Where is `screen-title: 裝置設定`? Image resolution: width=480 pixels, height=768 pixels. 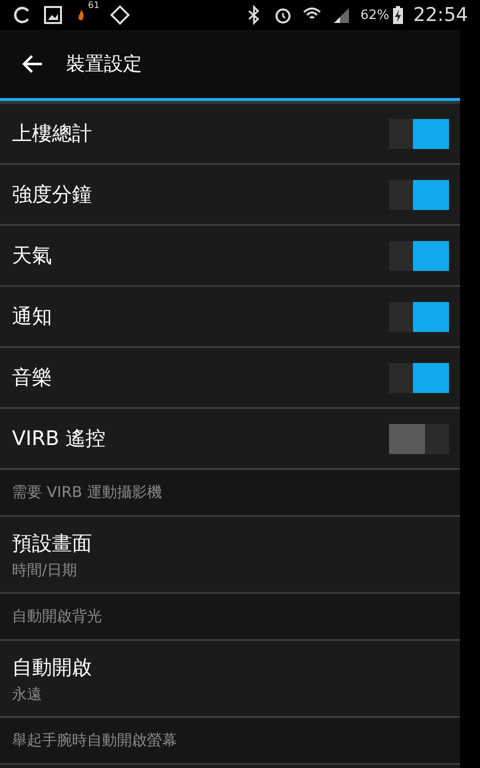 screen-title: 裝置設定 is located at coordinates (104, 64).